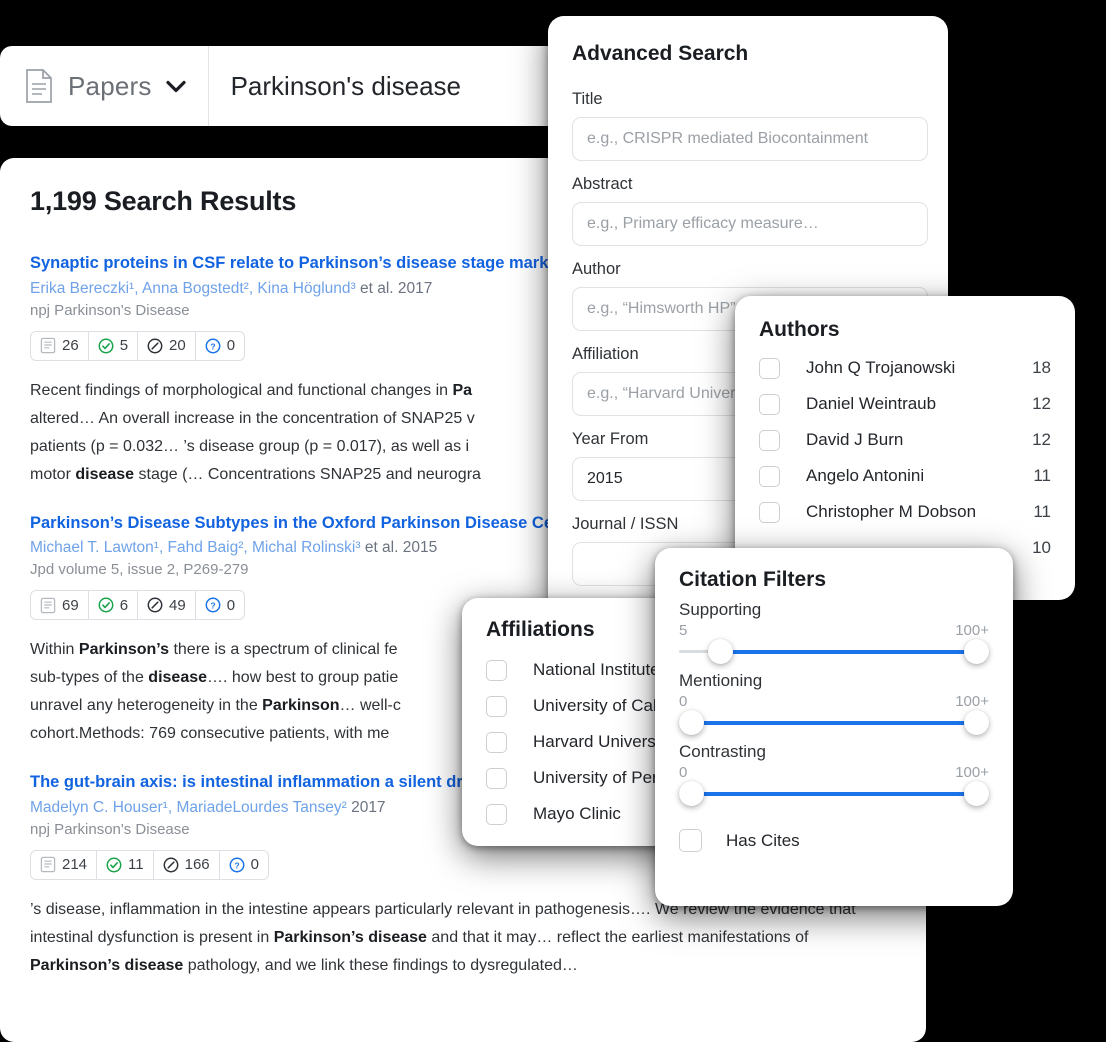 The image size is (1106, 1042). What do you see at coordinates (905, 368) in the screenshot?
I see `author-filter-row: John Q Trojanowski 18` at bounding box center [905, 368].